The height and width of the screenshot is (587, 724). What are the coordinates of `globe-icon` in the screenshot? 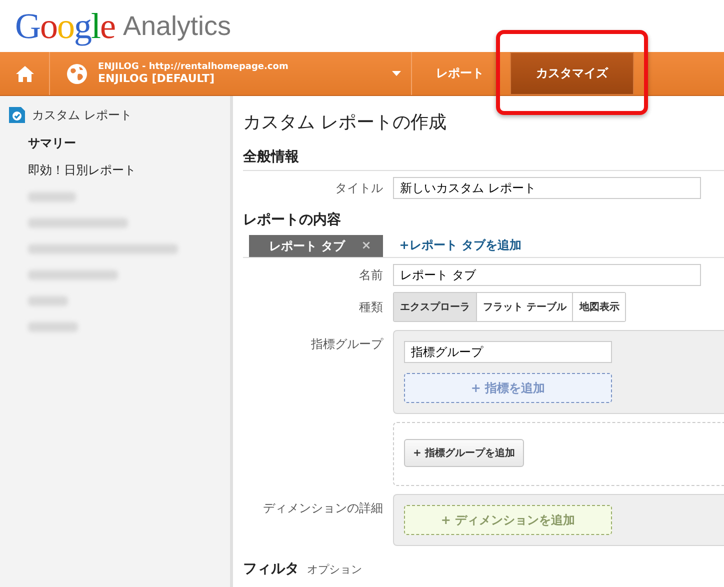 It's located at (77, 73).